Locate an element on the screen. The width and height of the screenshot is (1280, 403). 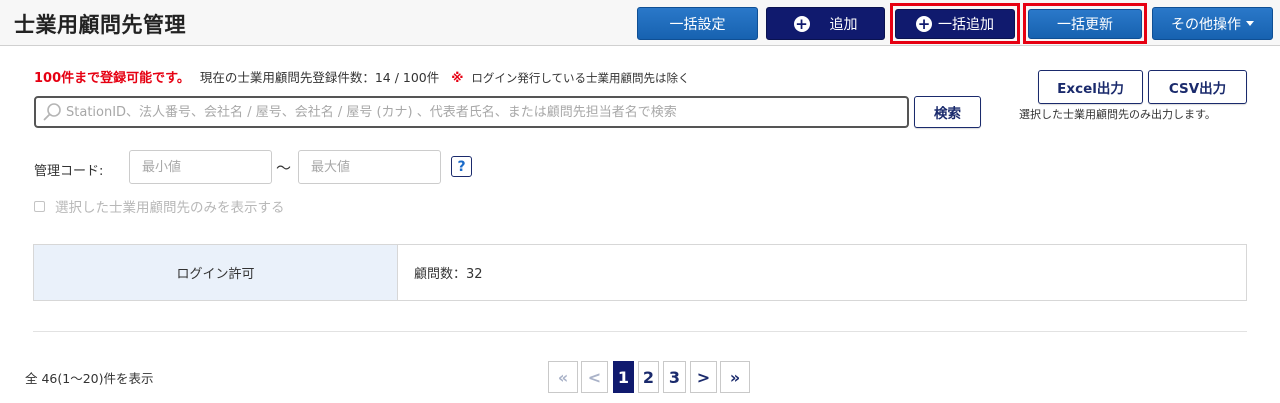
code-min-input is located at coordinates (200, 167).